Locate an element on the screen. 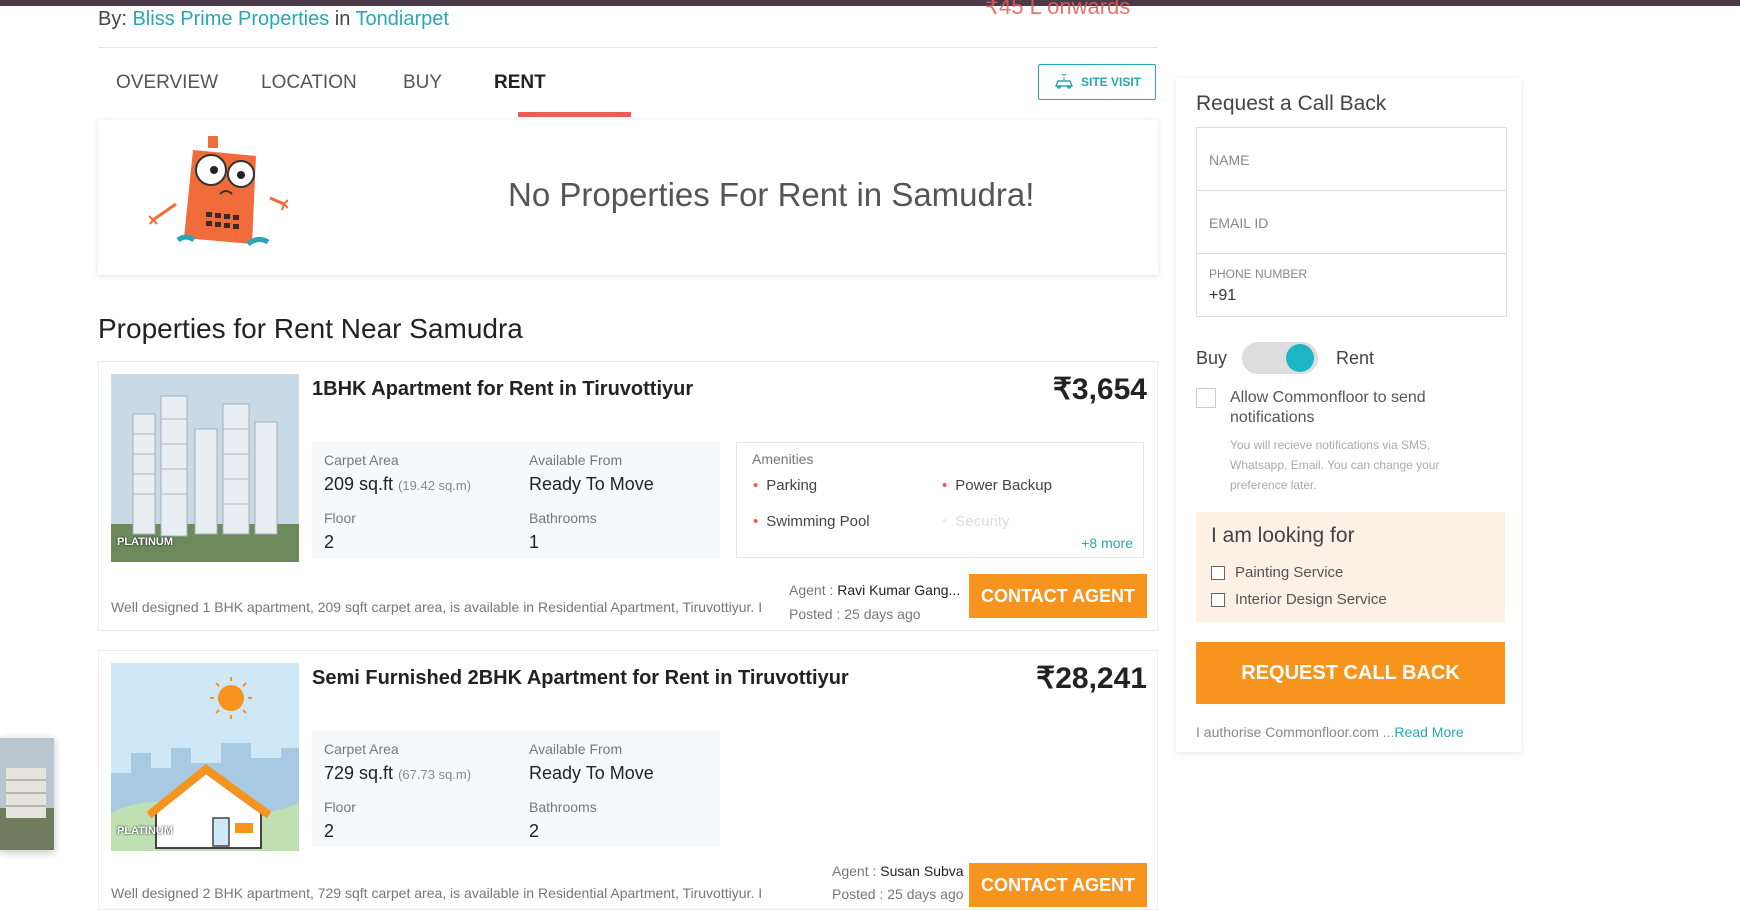 This screenshot has height=910, width=1740. amenity-item: Parking is located at coordinates (785, 485).